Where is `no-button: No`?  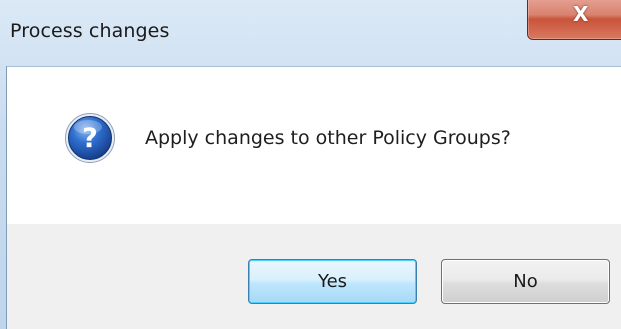 no-button: No is located at coordinates (525, 281).